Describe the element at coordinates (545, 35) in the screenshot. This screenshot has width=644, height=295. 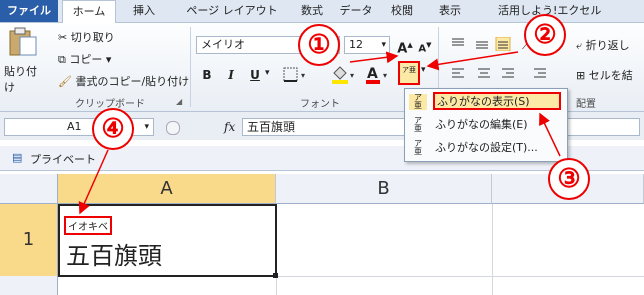
I see `annotation-marker-2: ②` at that location.